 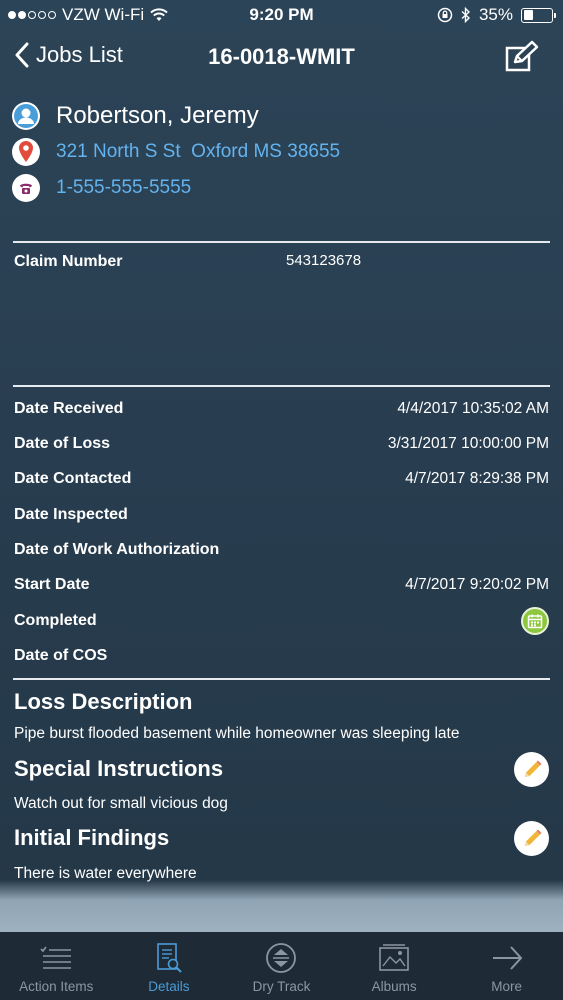 What do you see at coordinates (55, 620) in the screenshot?
I see `date-label: Completed` at bounding box center [55, 620].